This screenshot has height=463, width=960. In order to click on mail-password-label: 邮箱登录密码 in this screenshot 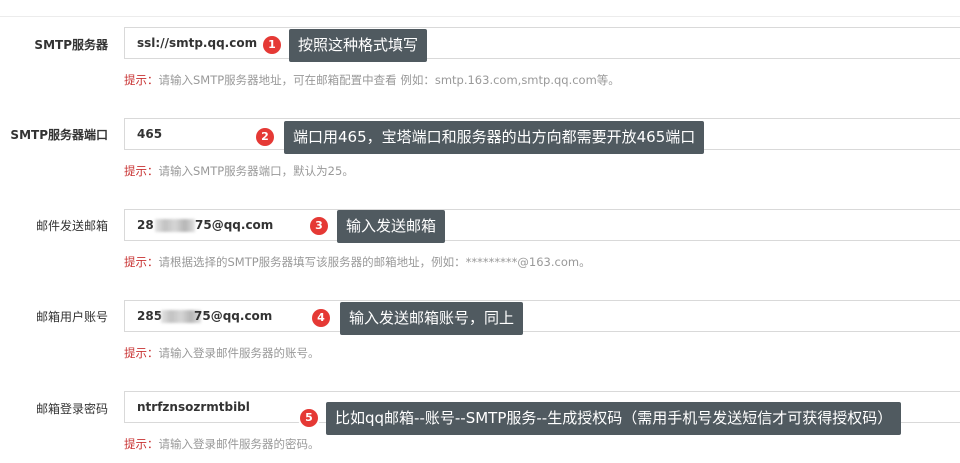, I will do `click(71, 409)`.